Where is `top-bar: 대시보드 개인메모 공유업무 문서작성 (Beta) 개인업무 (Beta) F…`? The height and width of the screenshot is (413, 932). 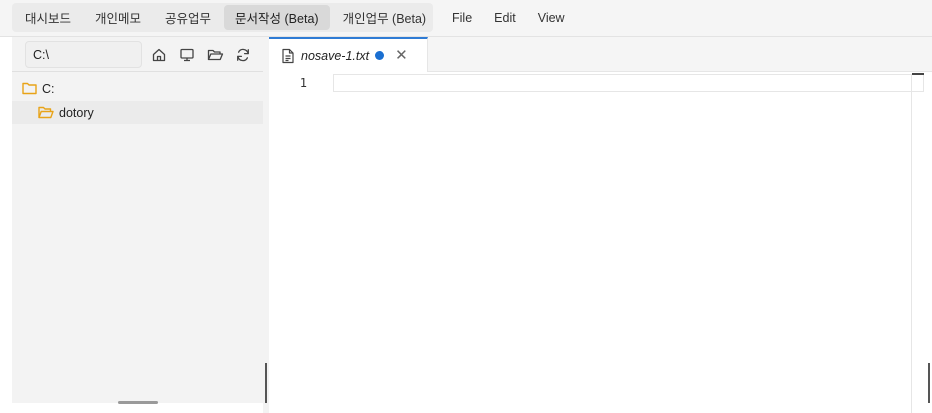 top-bar: 대시보드 개인메모 공유업무 문서작성 (Beta) 개인업무 (Beta) F… is located at coordinates (466, 18).